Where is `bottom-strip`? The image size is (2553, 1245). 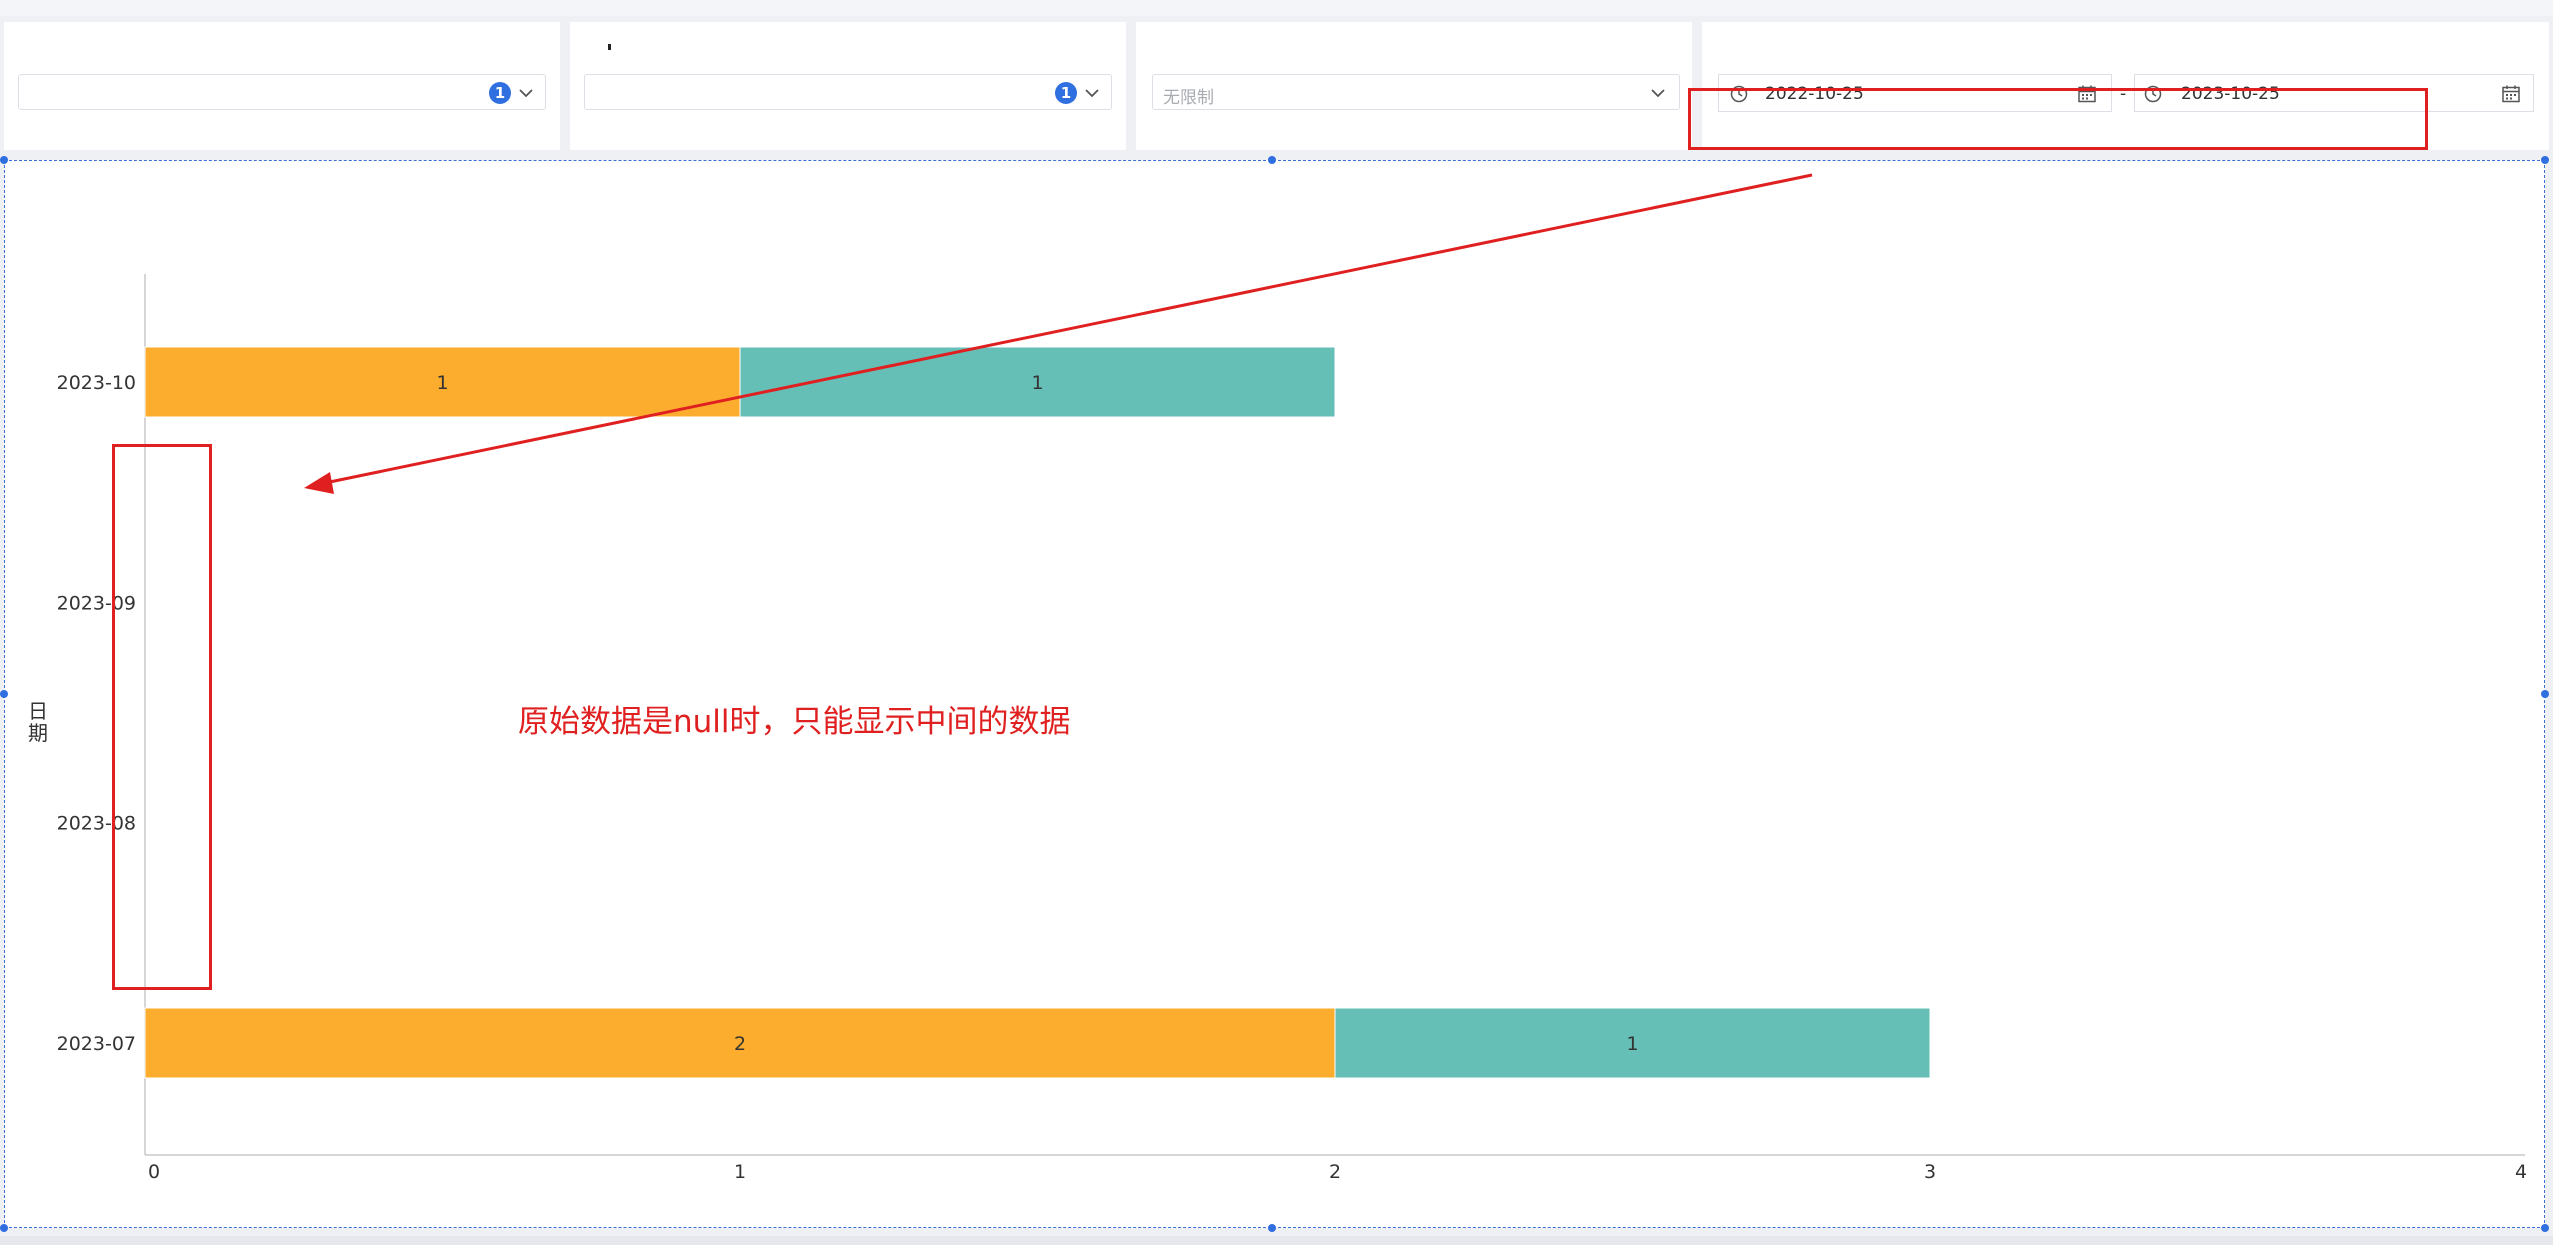 bottom-strip is located at coordinates (1276, 1240).